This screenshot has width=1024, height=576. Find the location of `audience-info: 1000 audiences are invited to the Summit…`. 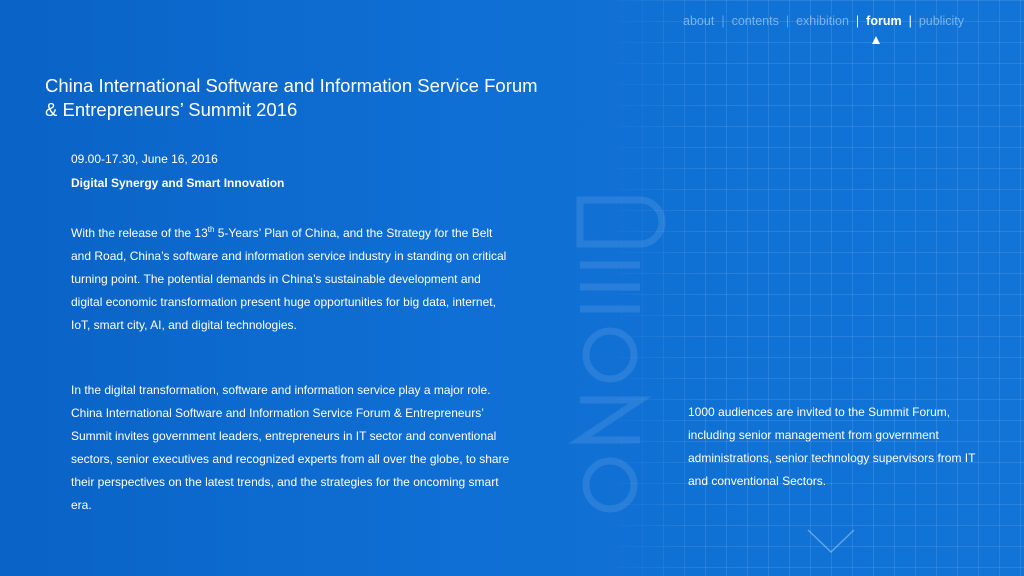

audience-info: 1000 audiences are invited to the Summit… is located at coordinates (832, 446).